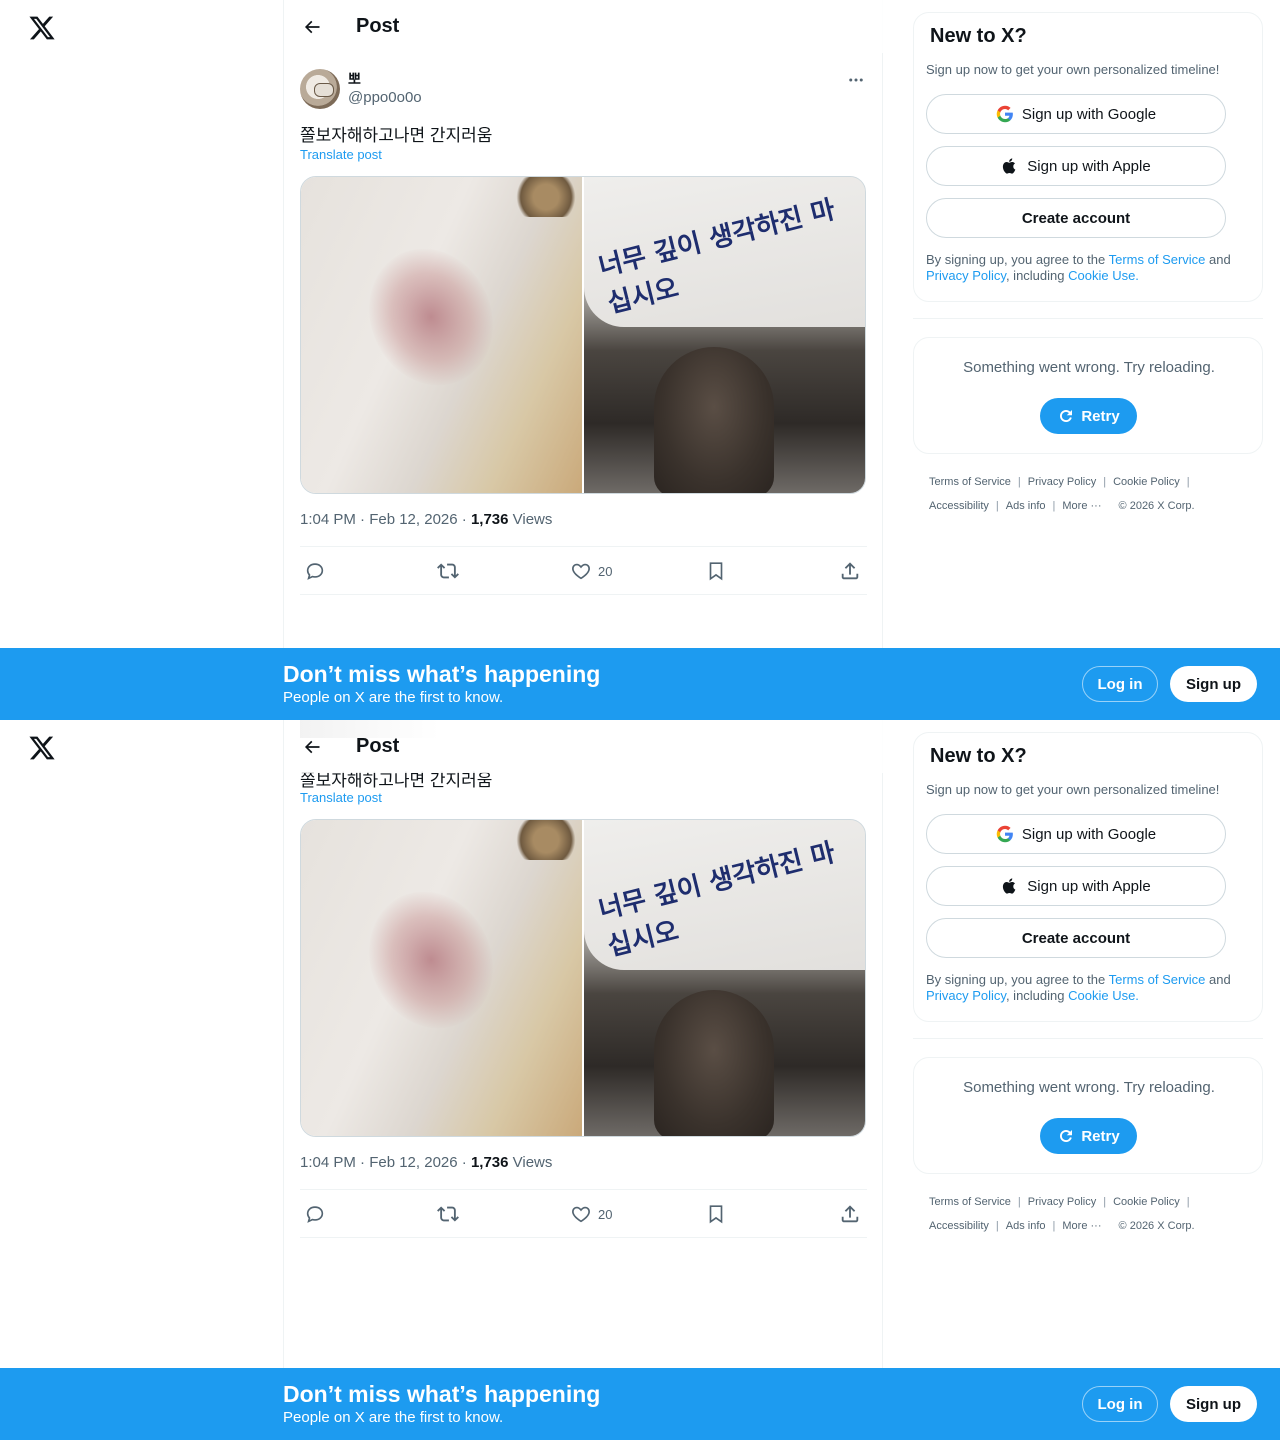 The height and width of the screenshot is (1440, 1280). Describe the element at coordinates (1156, 506) in the screenshot. I see `footer-copyright: © 2026 X Corp.` at that location.